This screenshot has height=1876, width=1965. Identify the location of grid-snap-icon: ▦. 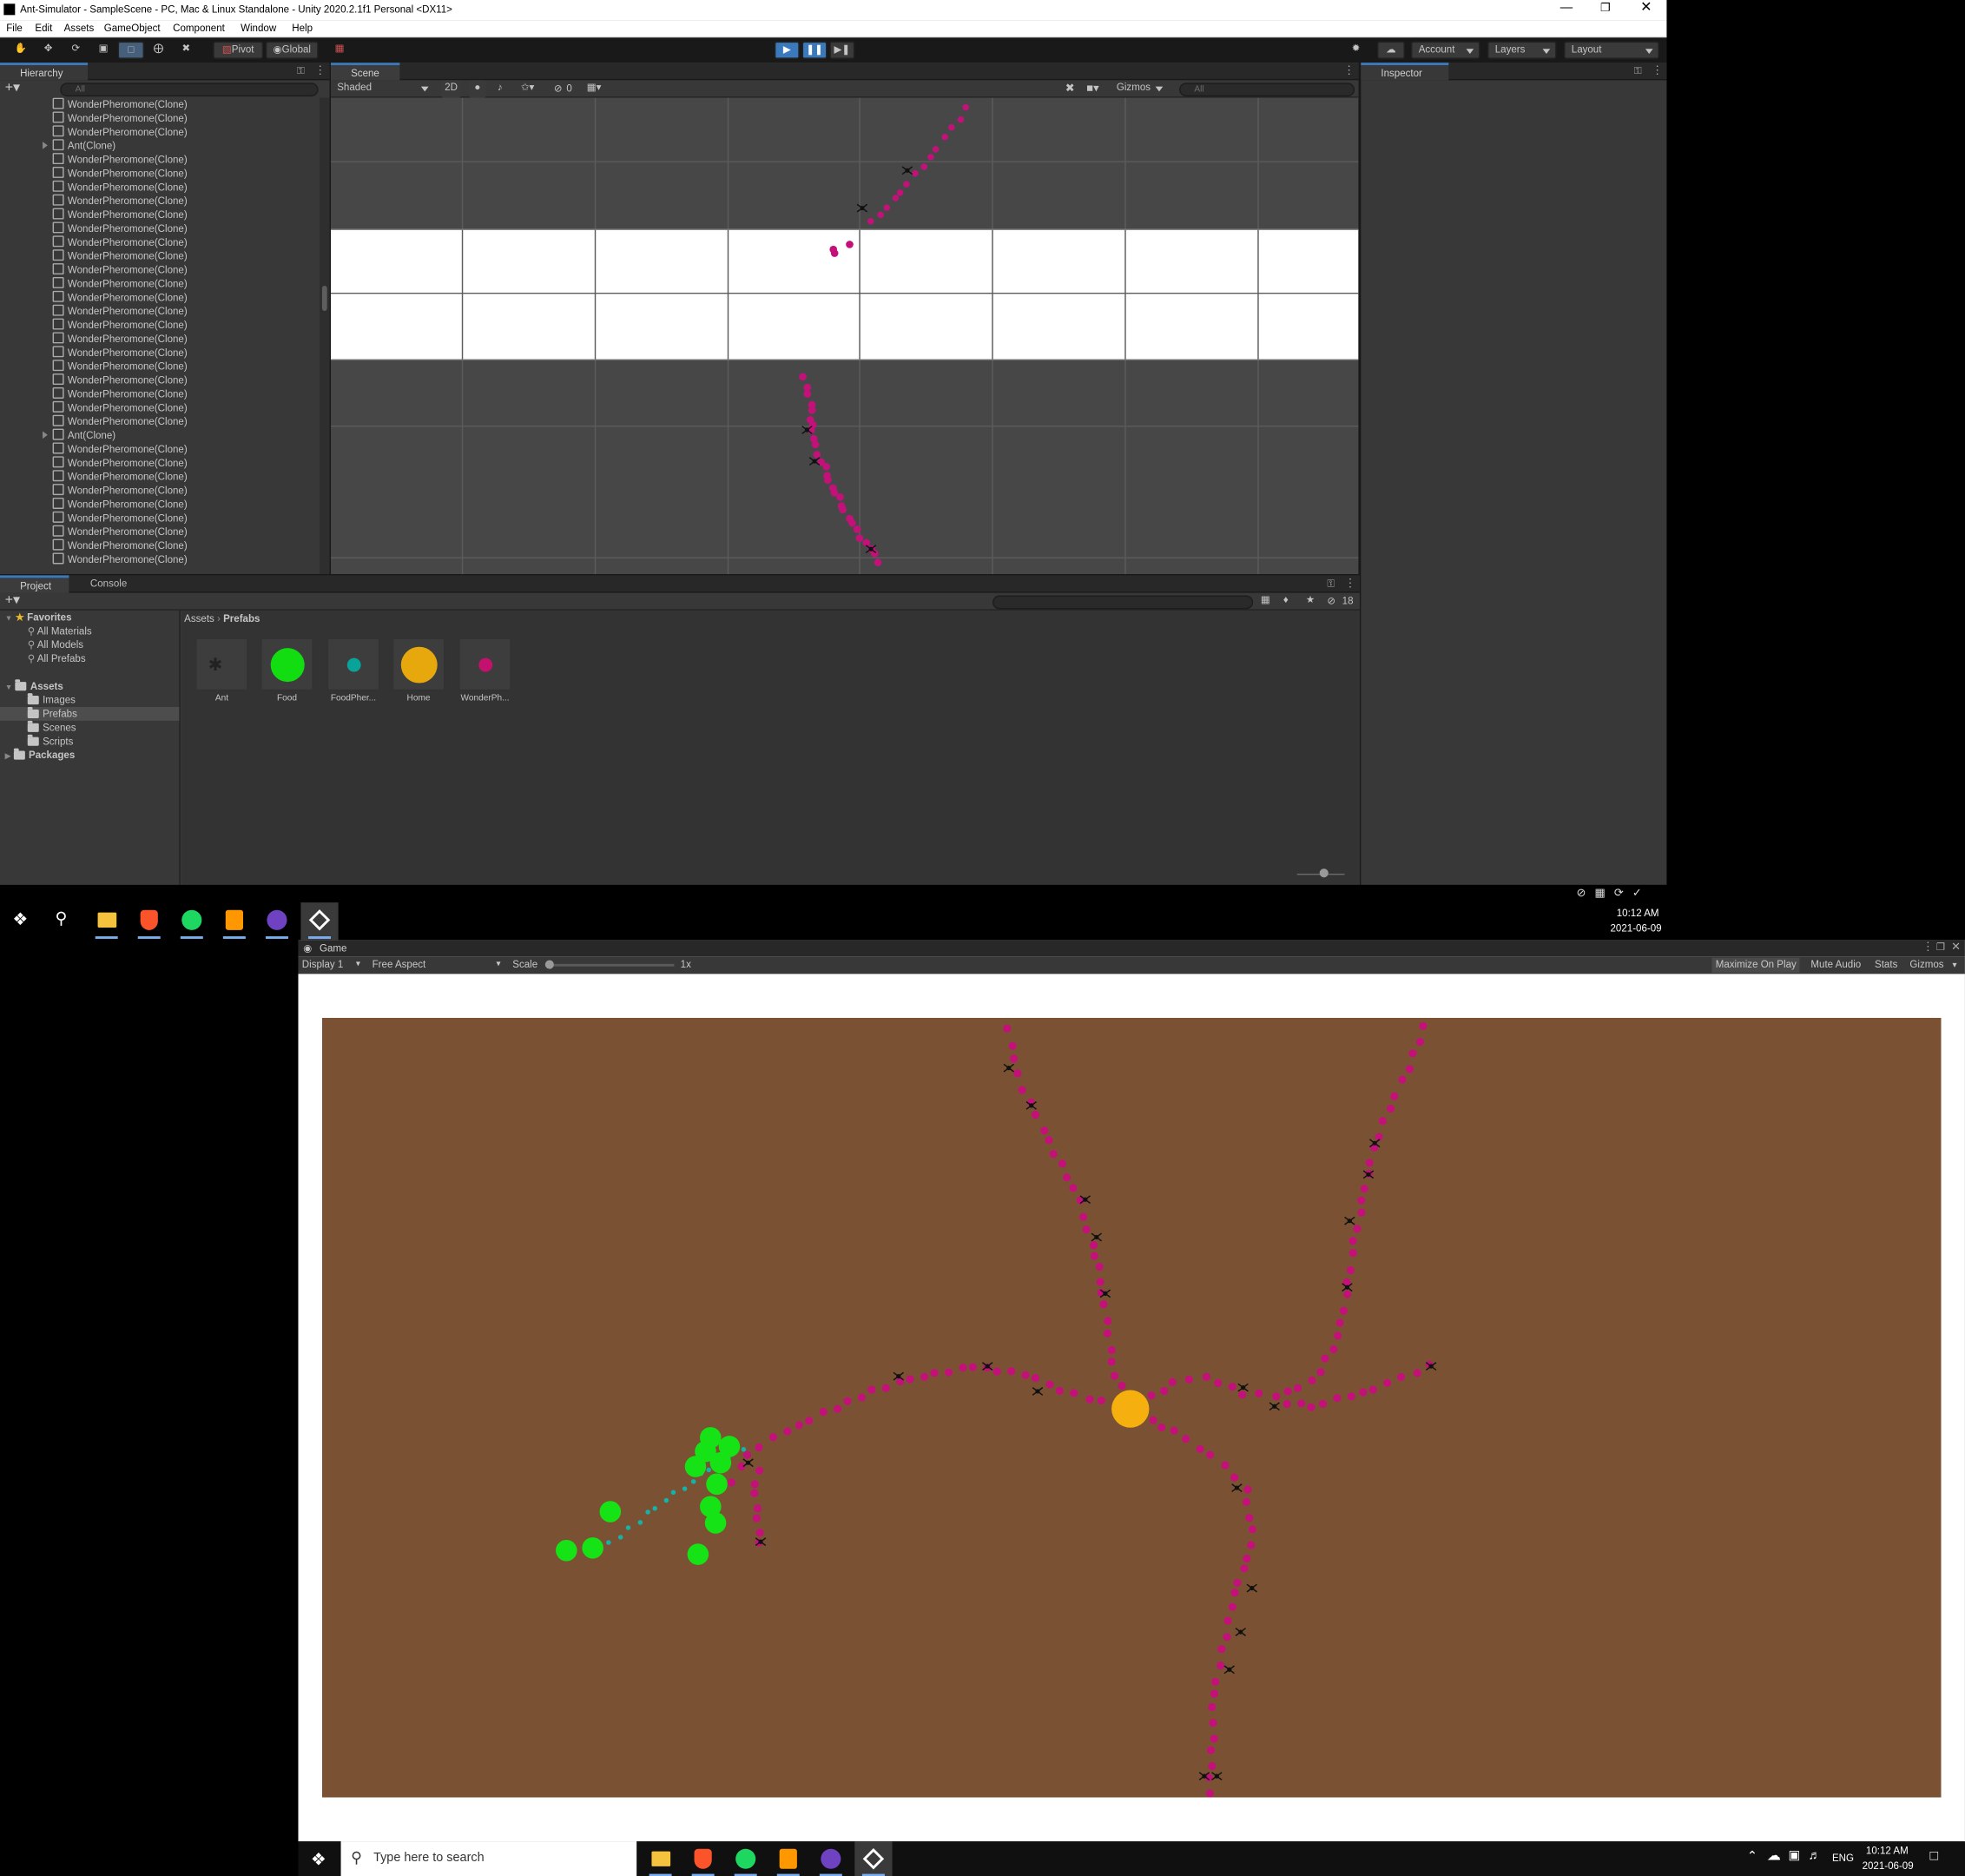
(340, 50).